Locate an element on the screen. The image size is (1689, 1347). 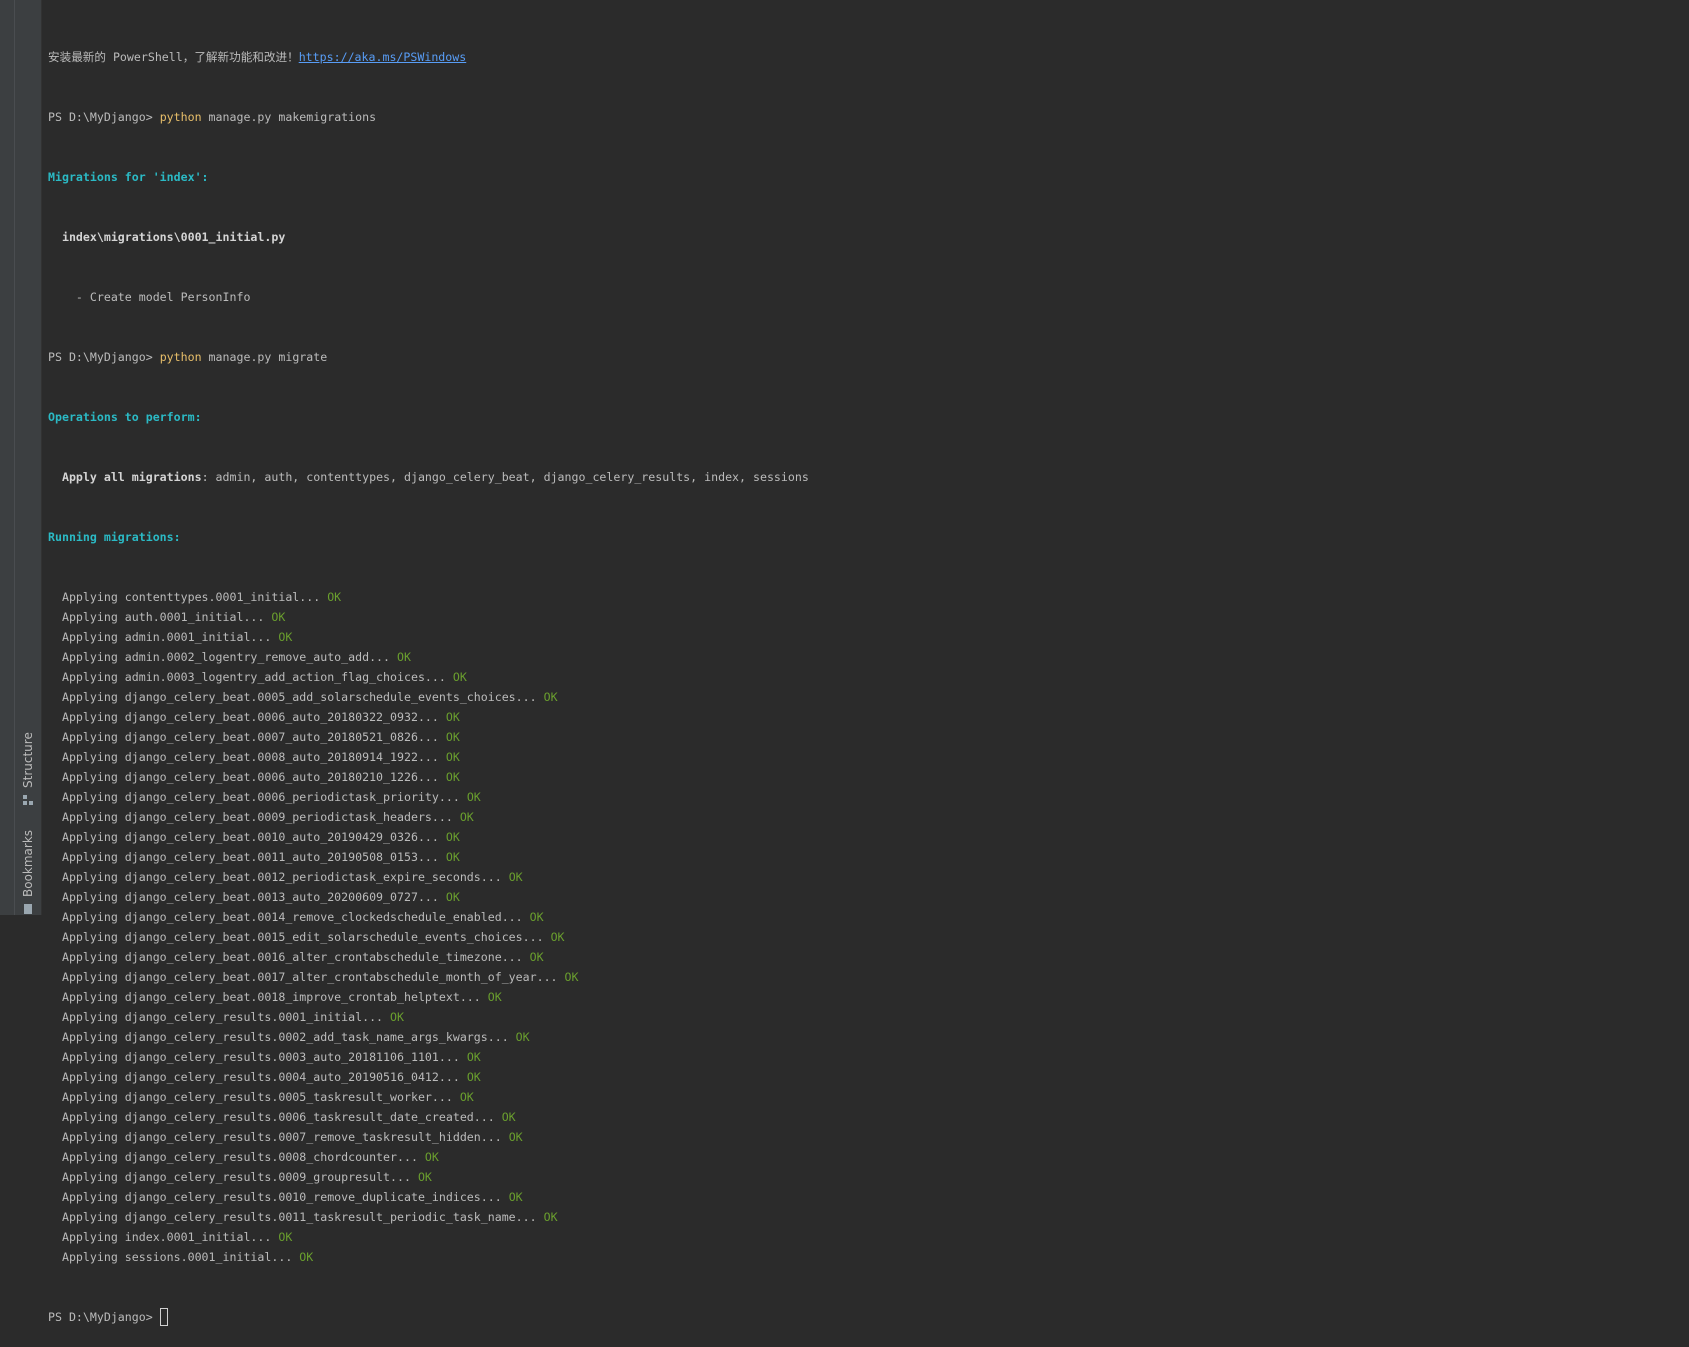
bookmarks-tool-tab: Bookmarks is located at coordinates (28, 871).